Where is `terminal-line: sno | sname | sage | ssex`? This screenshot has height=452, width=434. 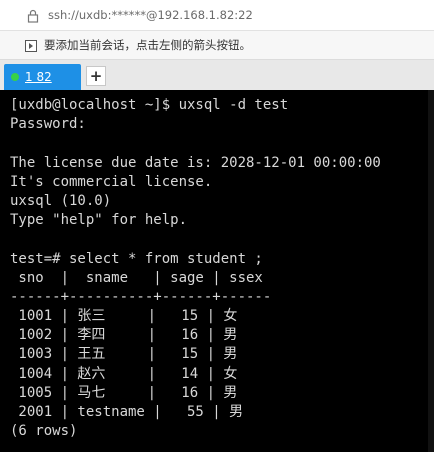 terminal-line: sno | sname | sage | ssex is located at coordinates (136, 277).